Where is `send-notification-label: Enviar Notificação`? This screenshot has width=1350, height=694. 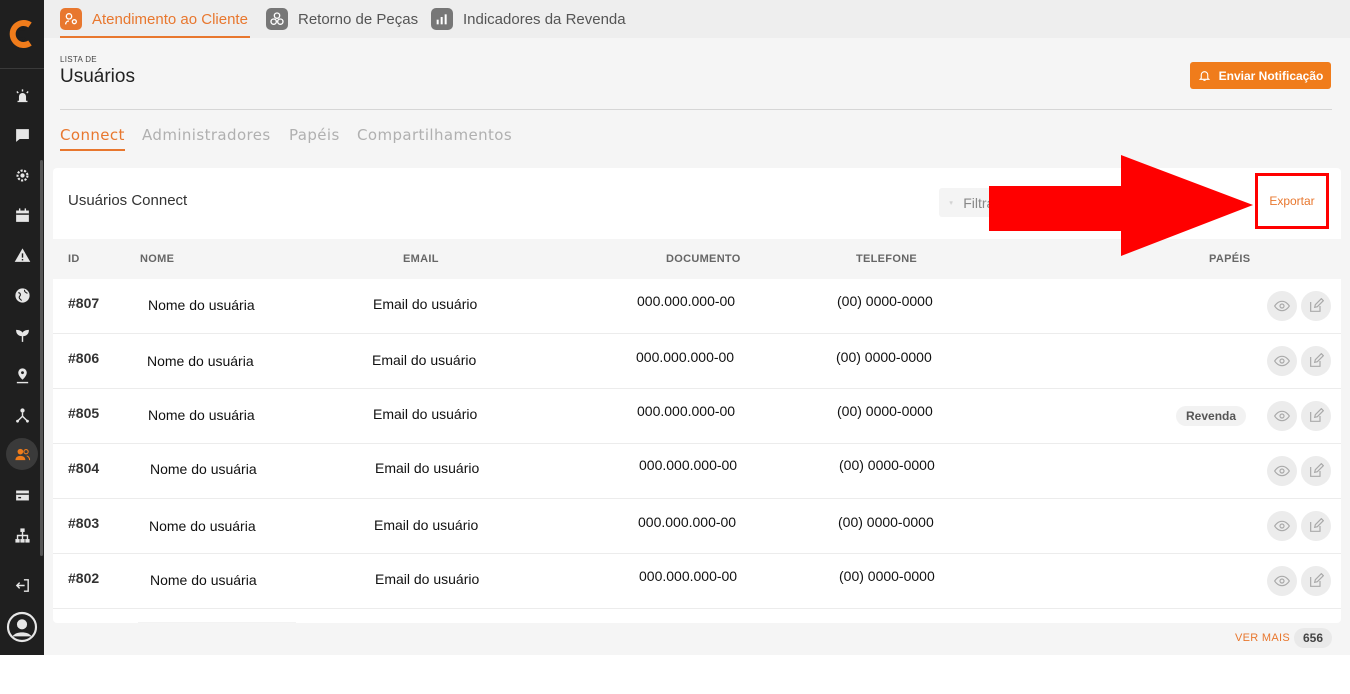
send-notification-label: Enviar Notificação is located at coordinates (1271, 75).